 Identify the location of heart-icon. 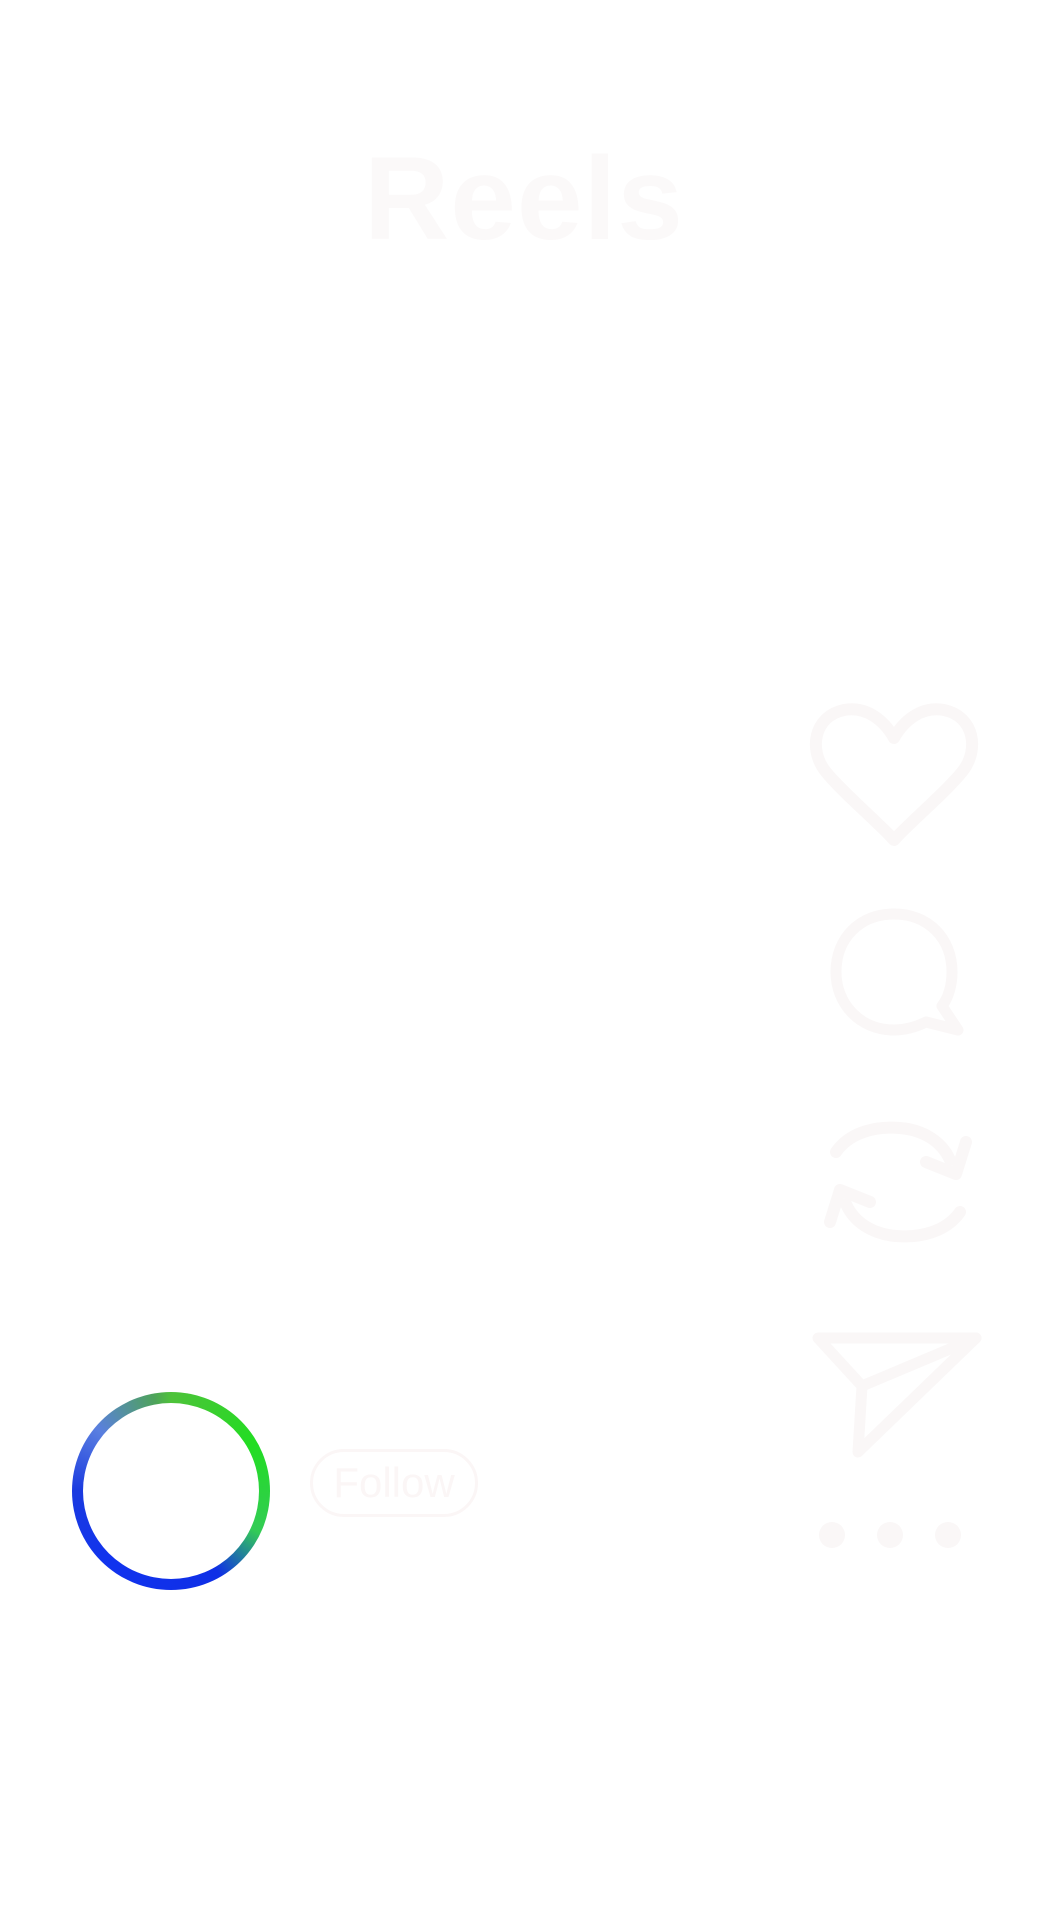
(894, 774).